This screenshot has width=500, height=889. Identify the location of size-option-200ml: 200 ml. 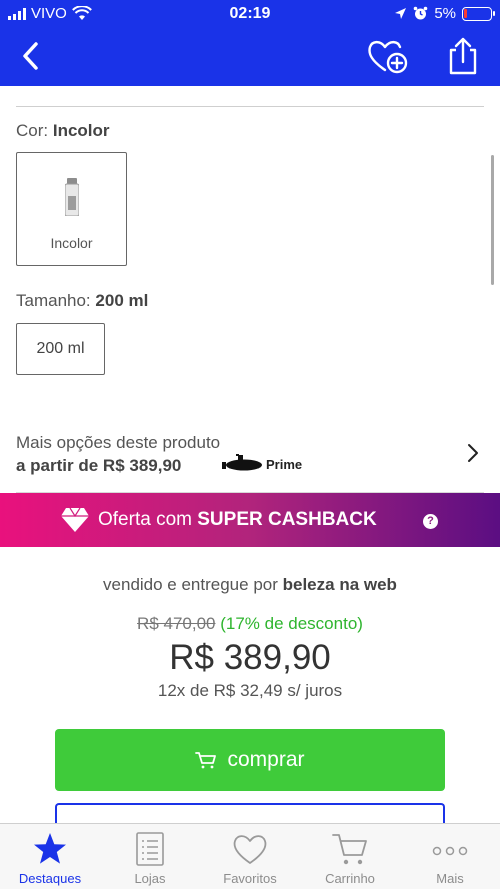
(60, 349).